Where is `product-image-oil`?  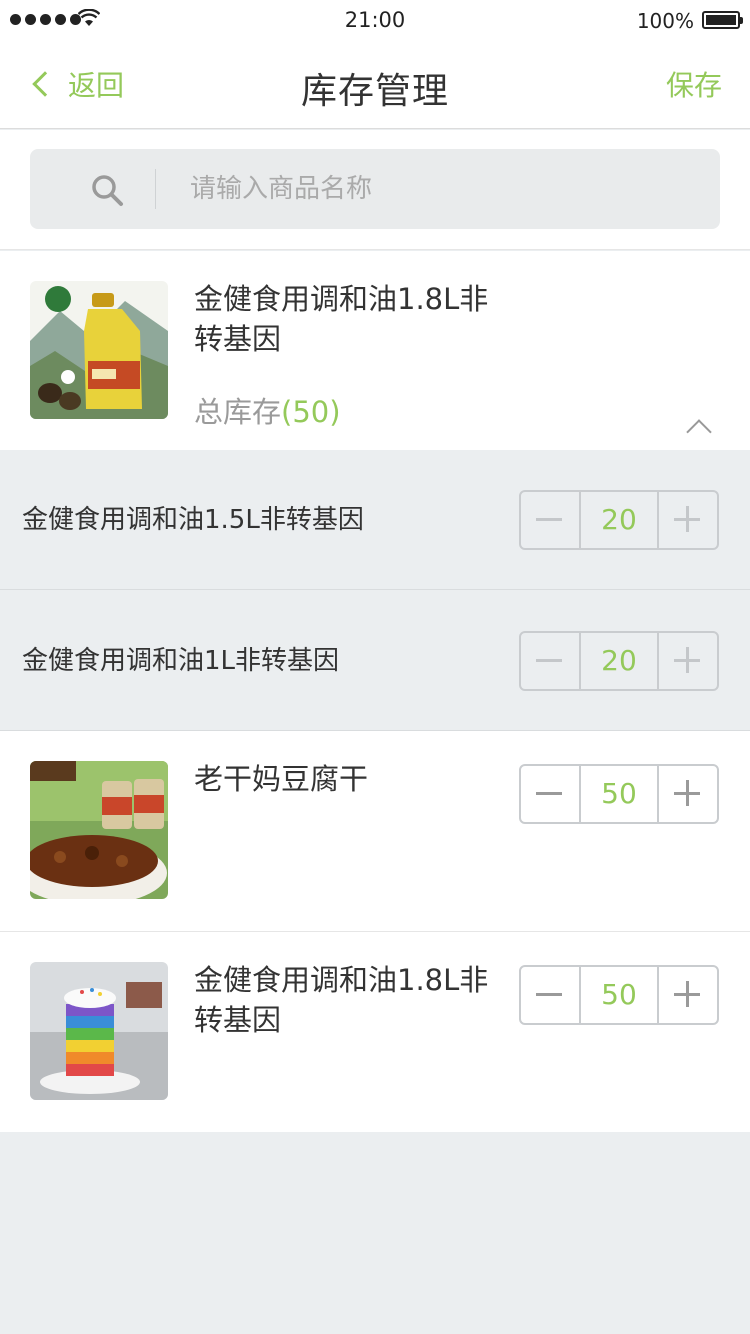
product-image-oil is located at coordinates (99, 350).